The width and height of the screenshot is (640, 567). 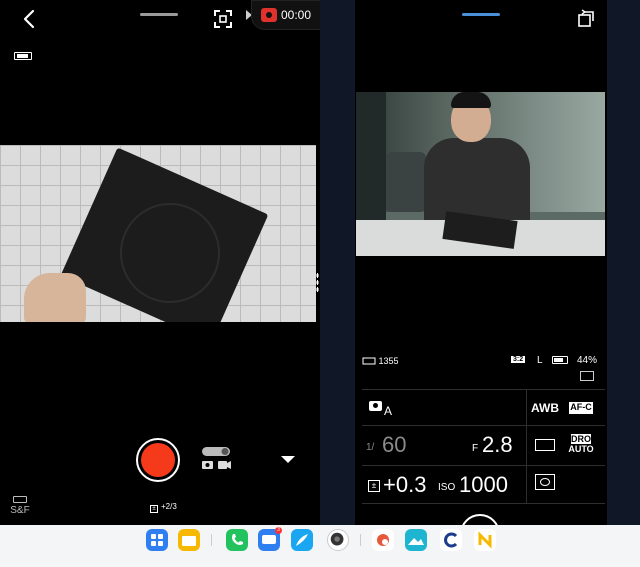 I want to click on panel-gap, so click(x=337, y=262).